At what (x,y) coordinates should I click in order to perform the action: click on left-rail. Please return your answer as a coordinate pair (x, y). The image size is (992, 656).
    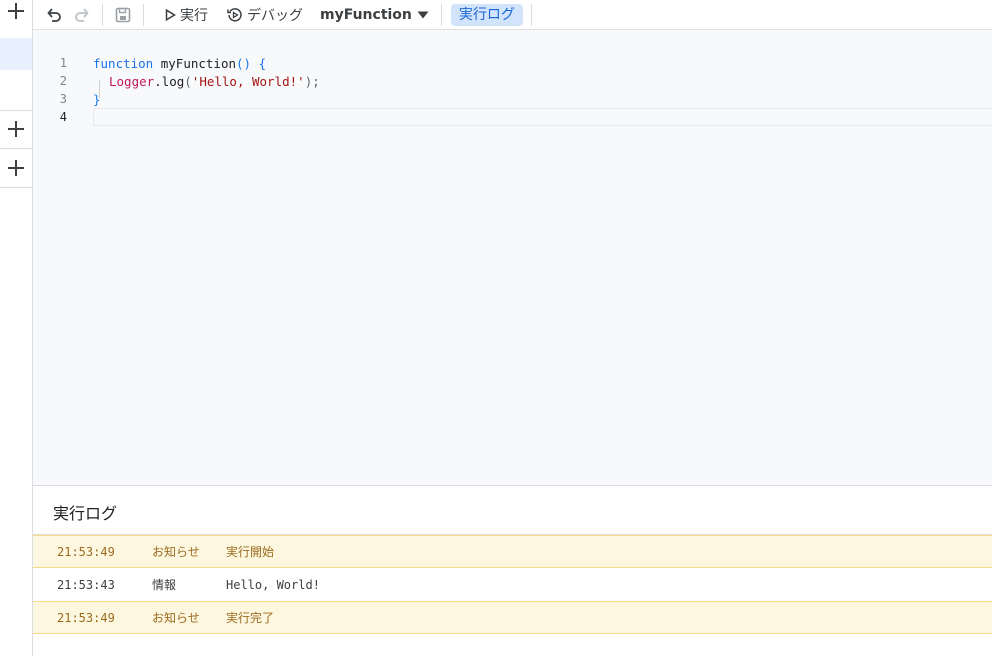
    Looking at the image, I should click on (16, 328).